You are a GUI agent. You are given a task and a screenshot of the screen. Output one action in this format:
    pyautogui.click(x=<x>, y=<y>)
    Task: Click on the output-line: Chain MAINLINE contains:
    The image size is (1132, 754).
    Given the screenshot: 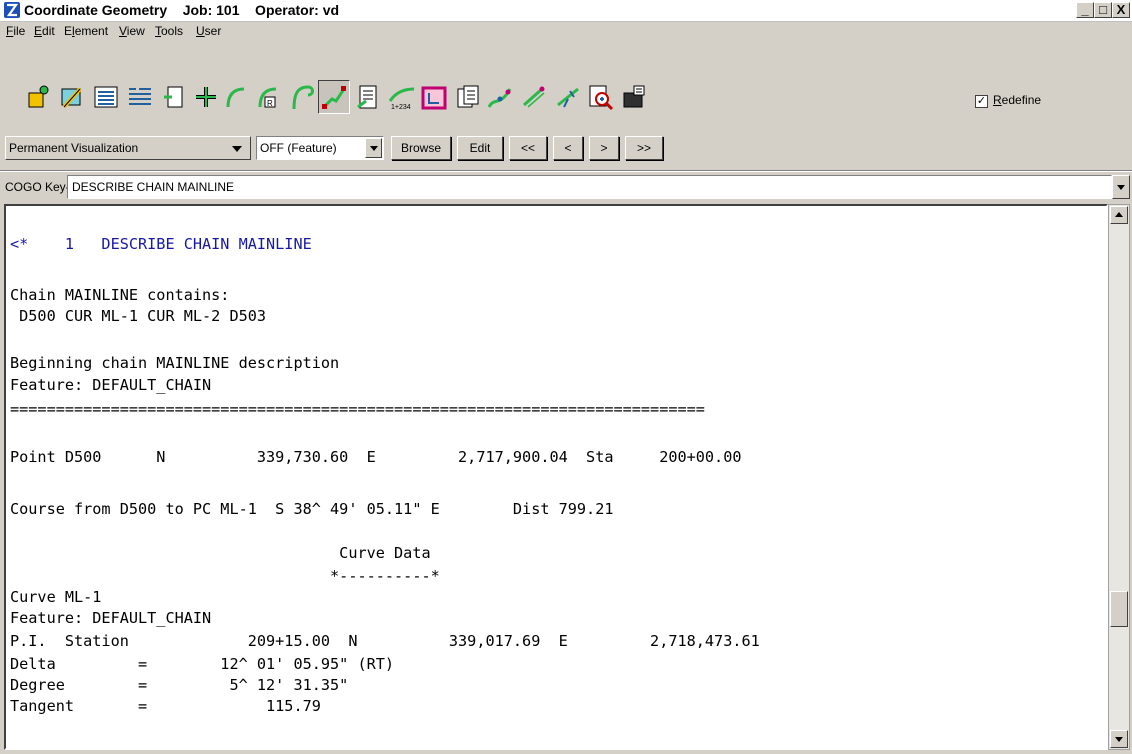 What is the action you would take?
    pyautogui.click(x=120, y=295)
    